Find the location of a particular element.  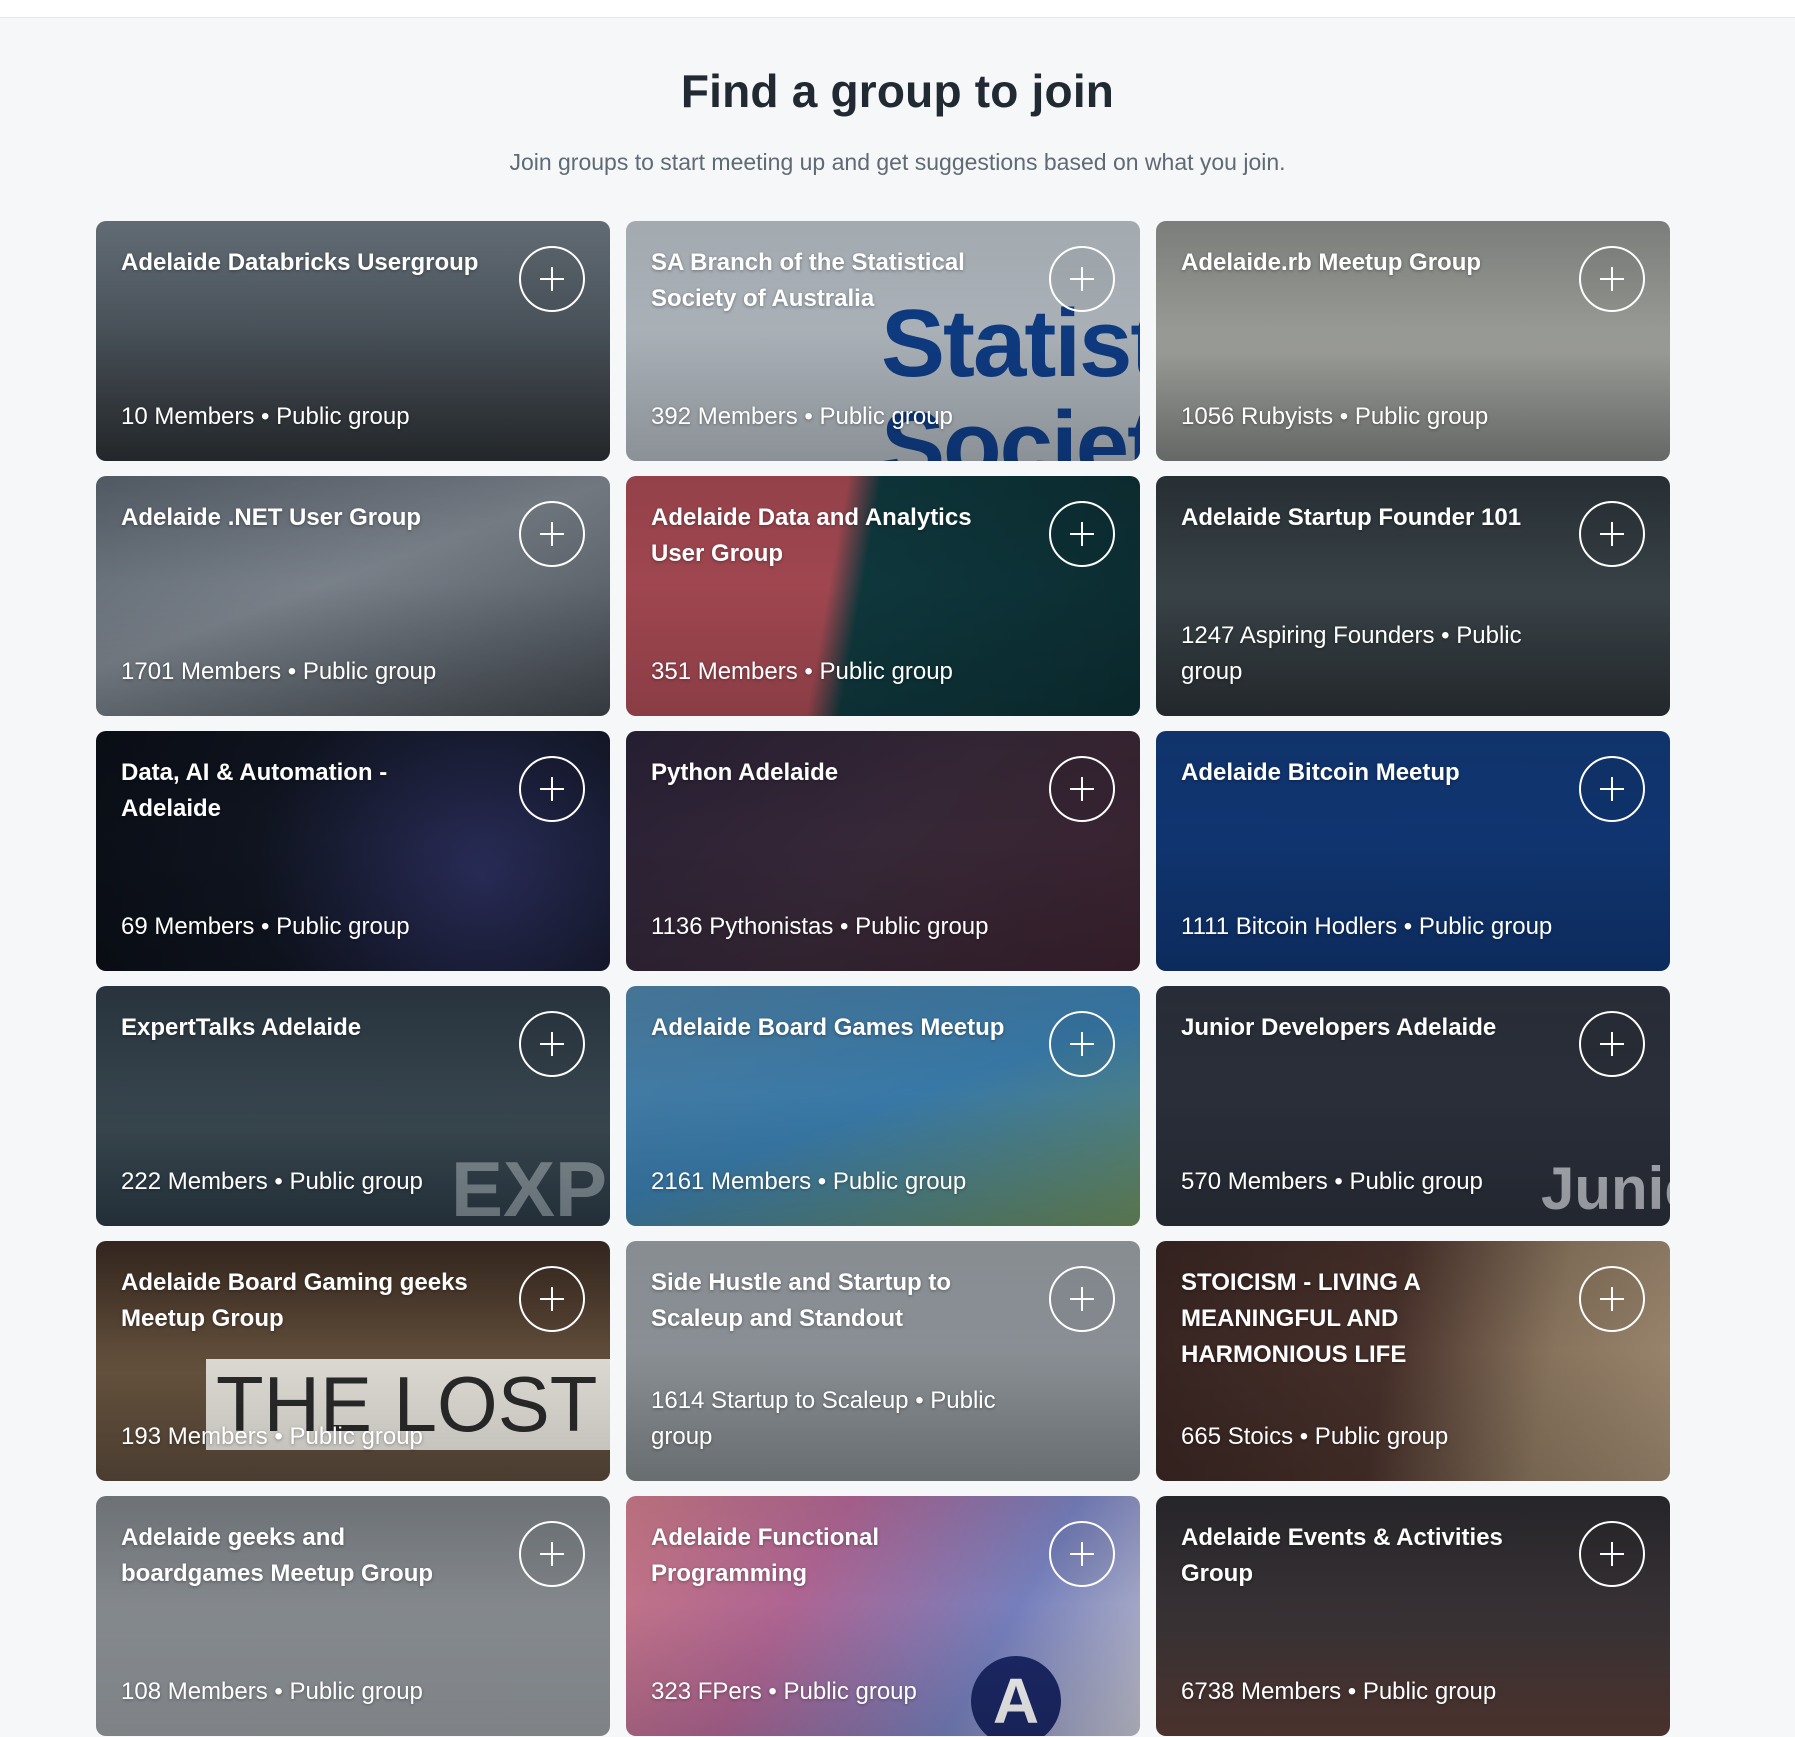

group-card-title: Adelaide Databricks Usergroup is located at coordinates (306, 263).